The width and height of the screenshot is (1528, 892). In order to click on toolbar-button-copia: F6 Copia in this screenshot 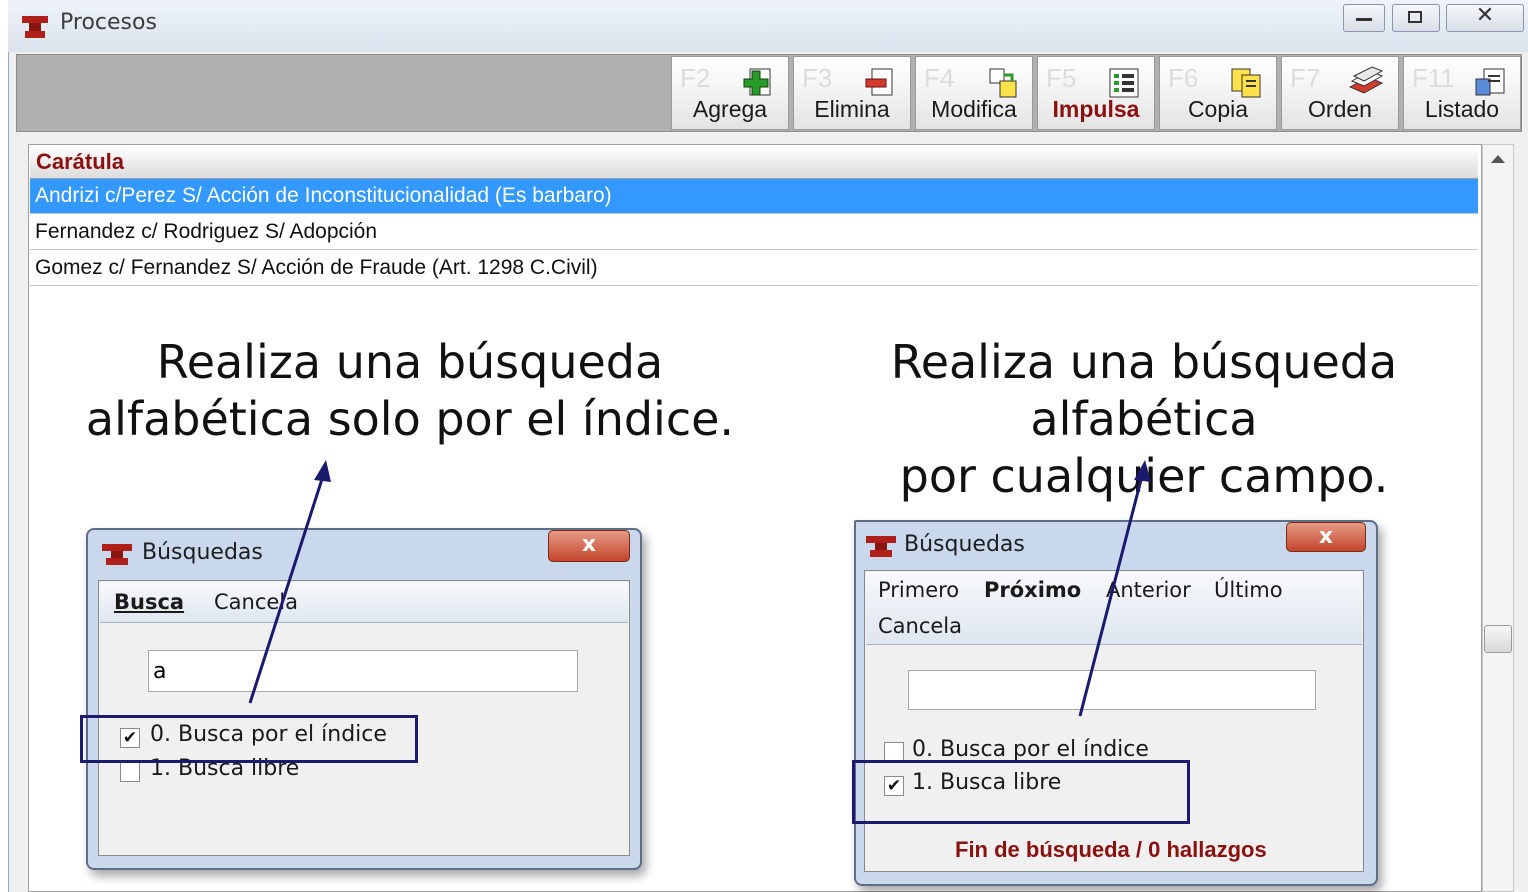, I will do `click(1218, 93)`.